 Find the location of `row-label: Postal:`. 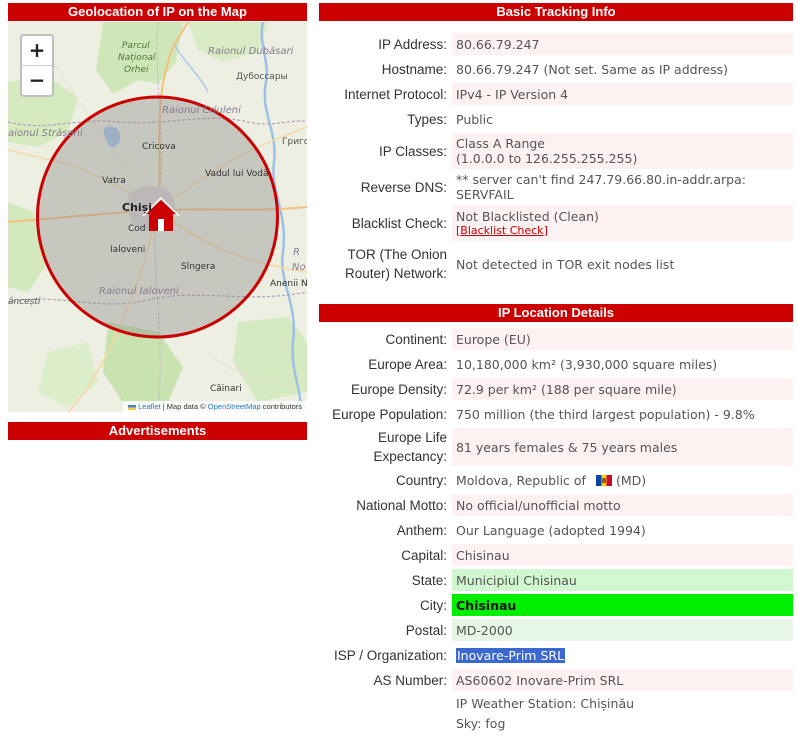

row-label: Postal: is located at coordinates (426, 630).